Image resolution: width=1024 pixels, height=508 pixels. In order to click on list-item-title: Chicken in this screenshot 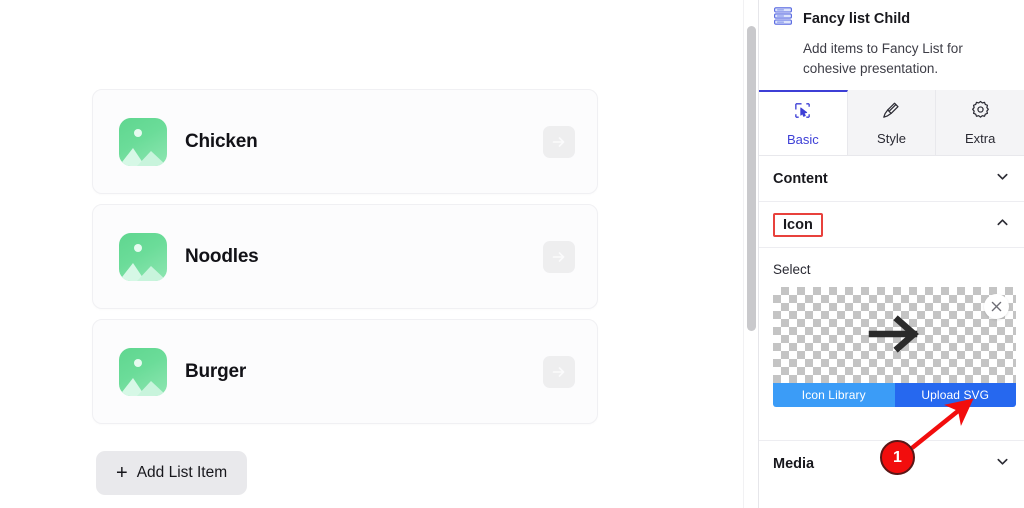, I will do `click(221, 141)`.